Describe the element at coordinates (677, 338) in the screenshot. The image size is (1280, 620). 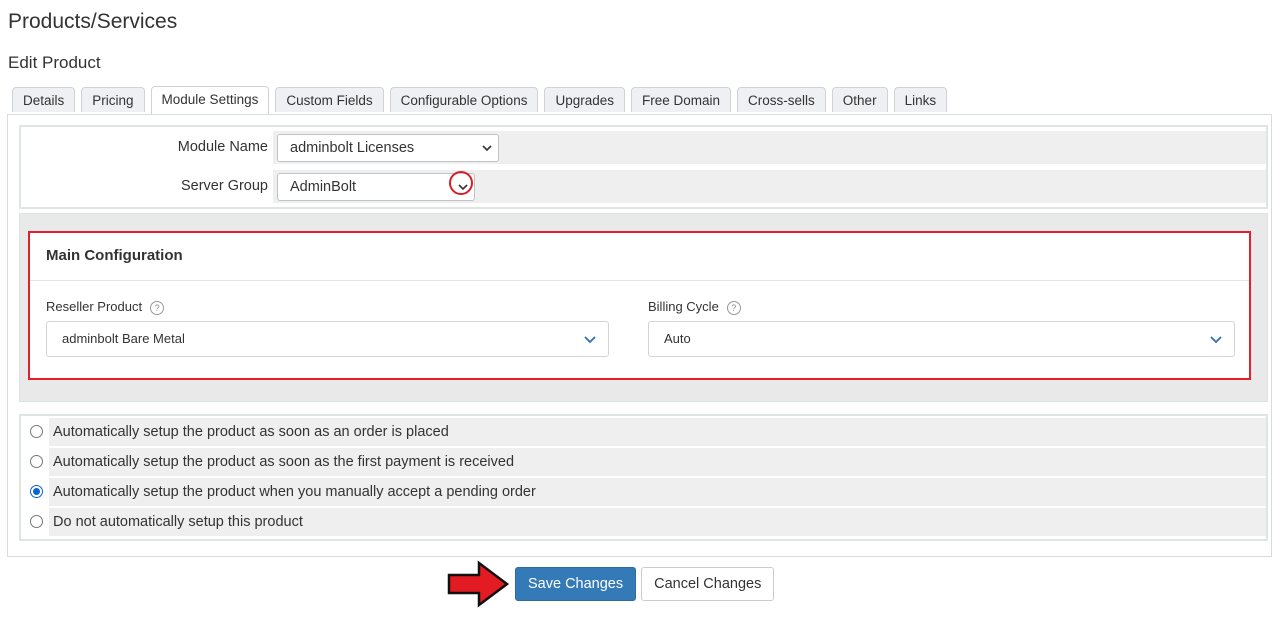
I see `billing-cycle-value: Auto` at that location.